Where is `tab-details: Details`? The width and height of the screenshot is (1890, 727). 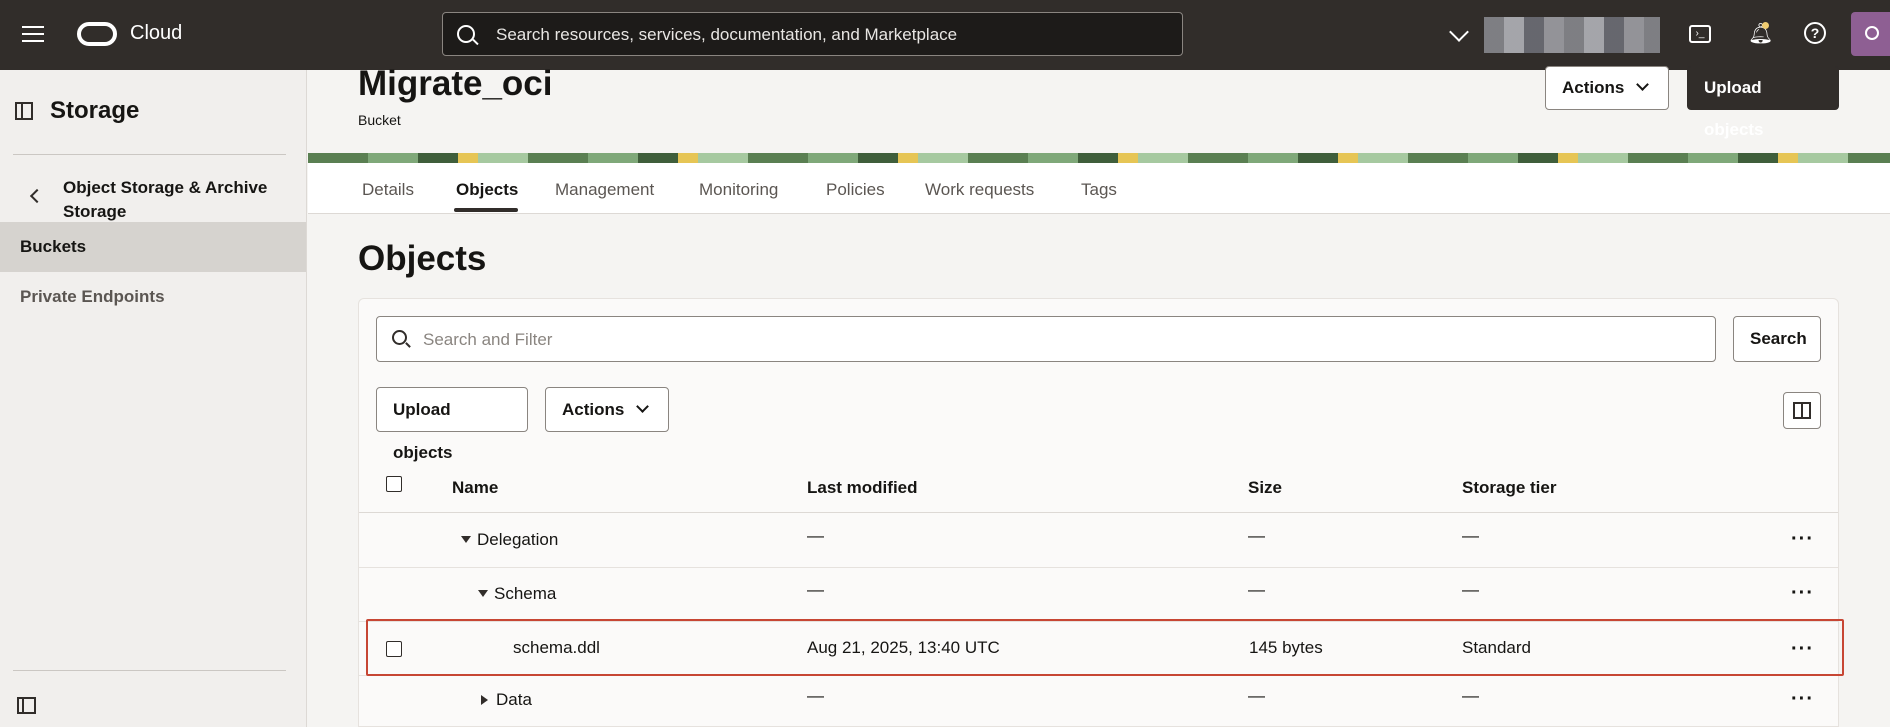 tab-details: Details is located at coordinates (388, 190).